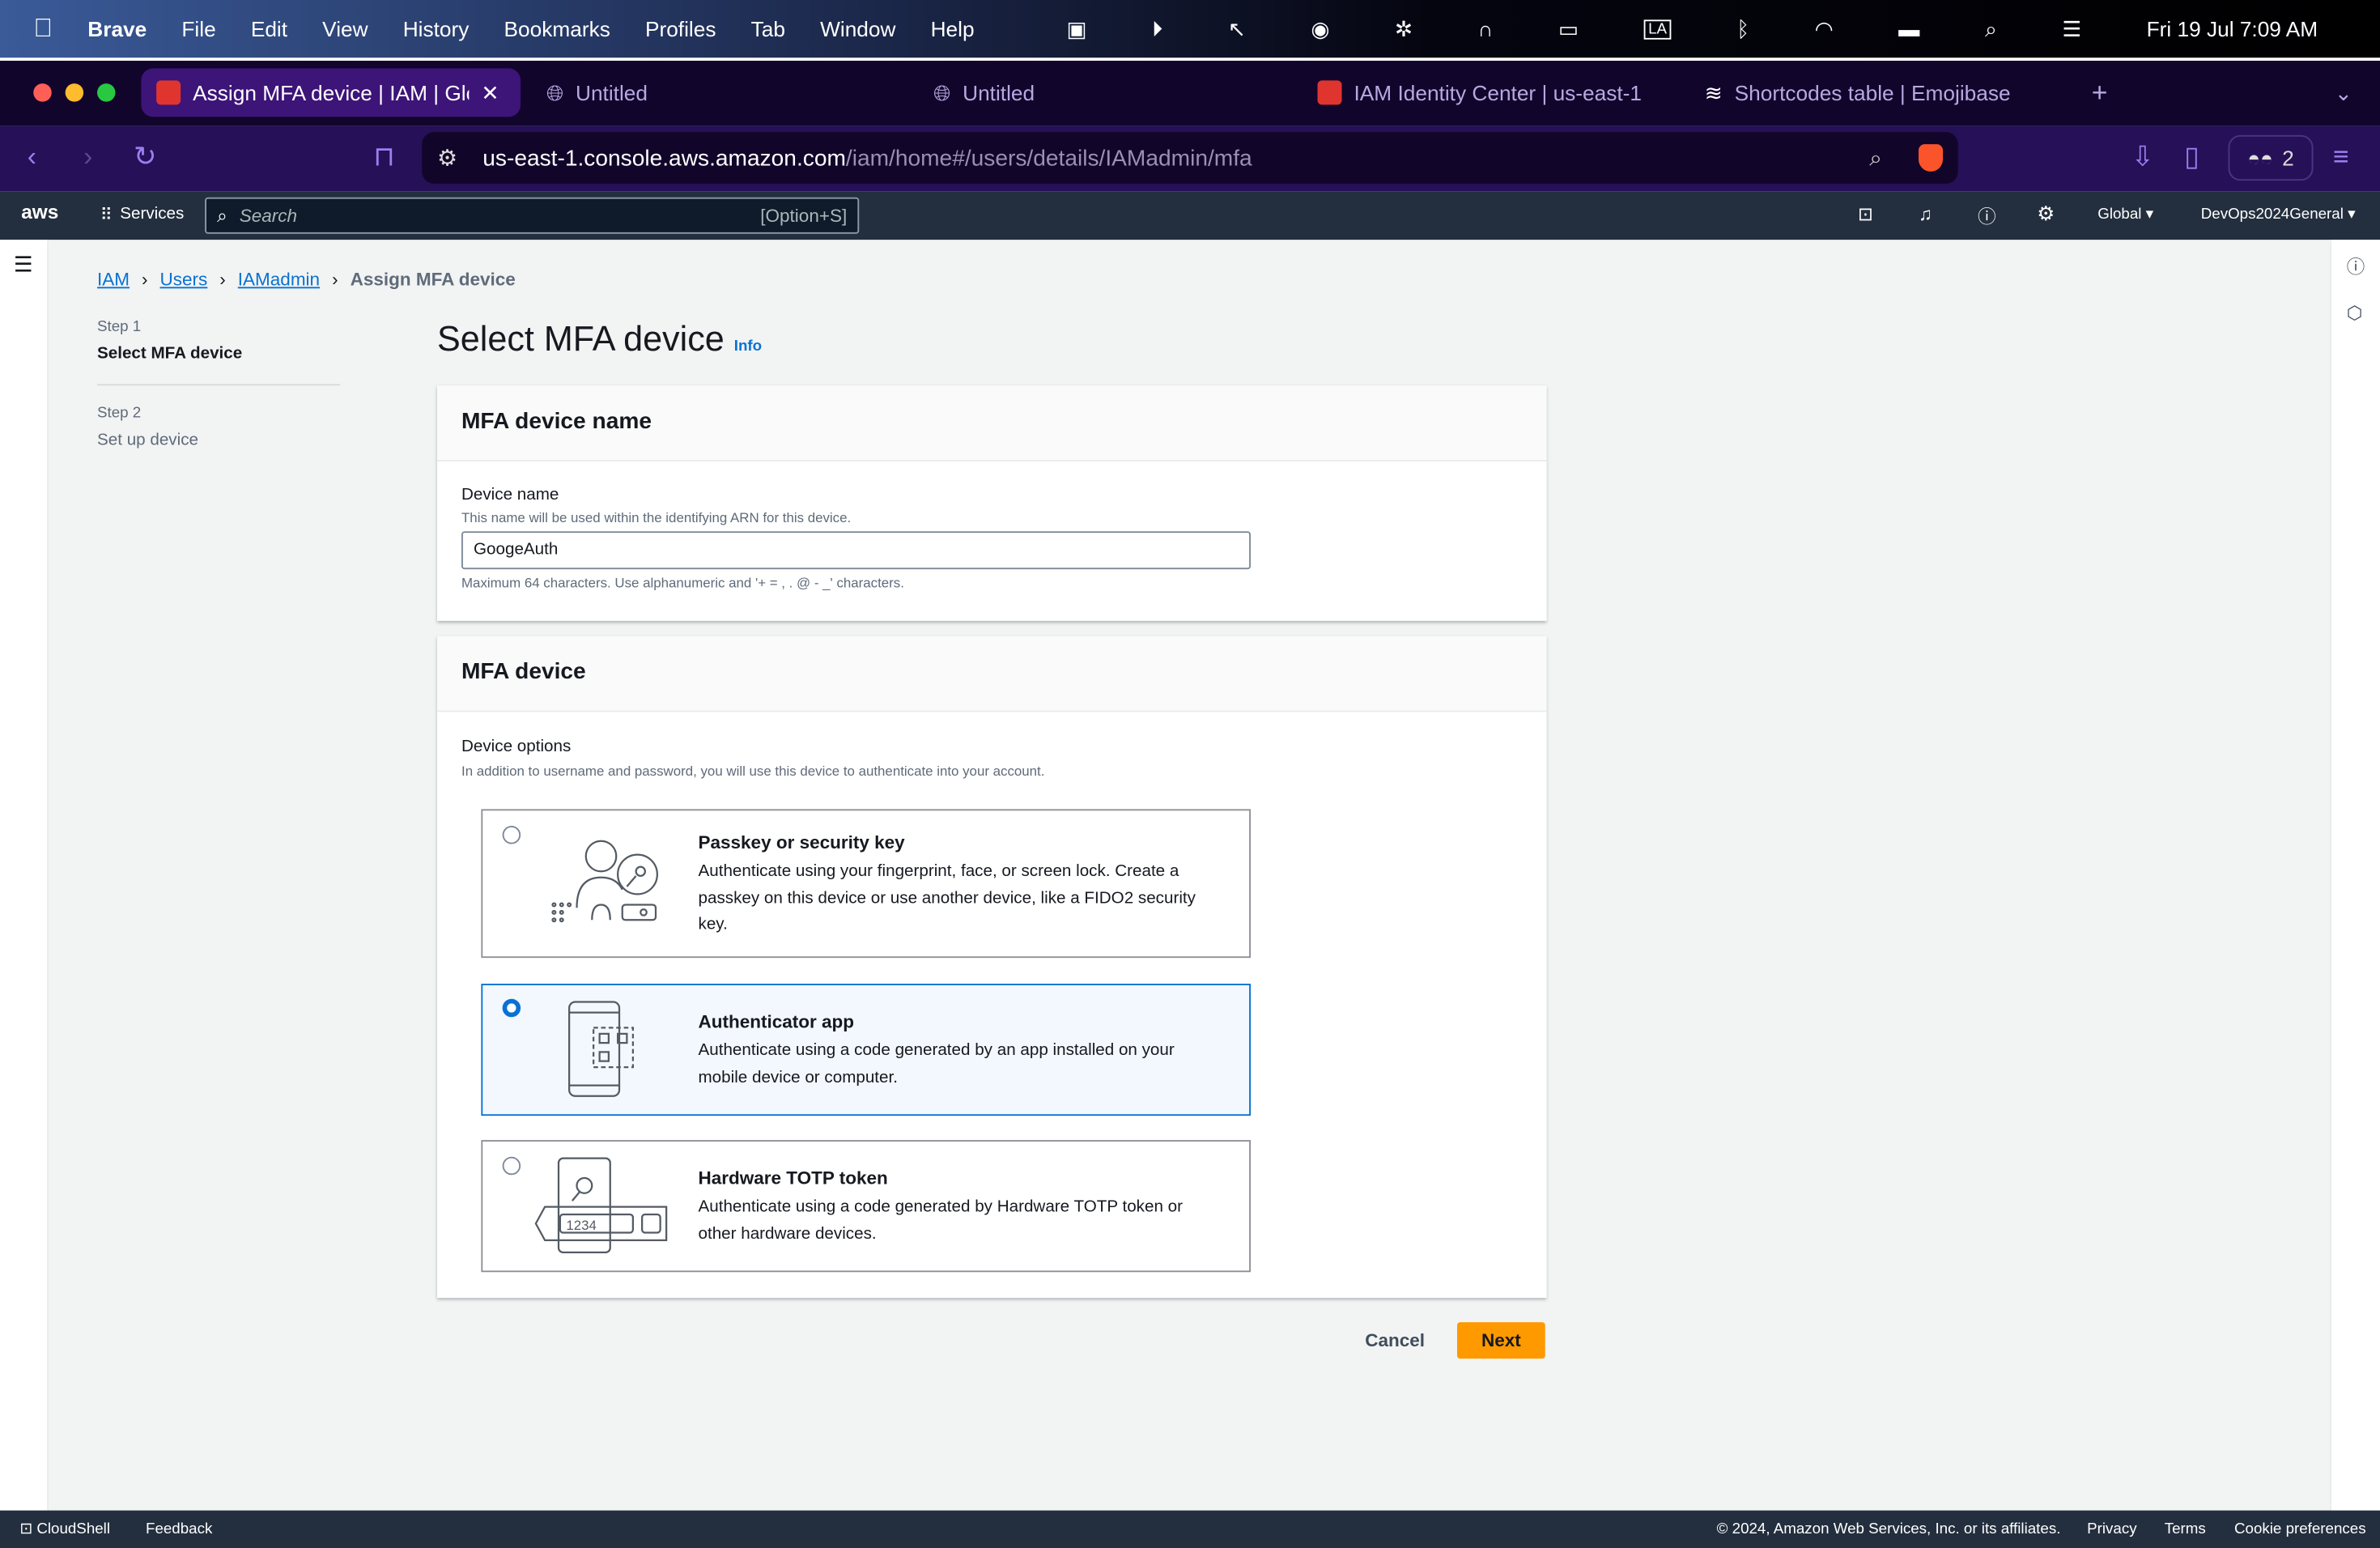 The width and height of the screenshot is (2380, 1548). I want to click on menu-bookmarks: Bookmarks, so click(557, 29).